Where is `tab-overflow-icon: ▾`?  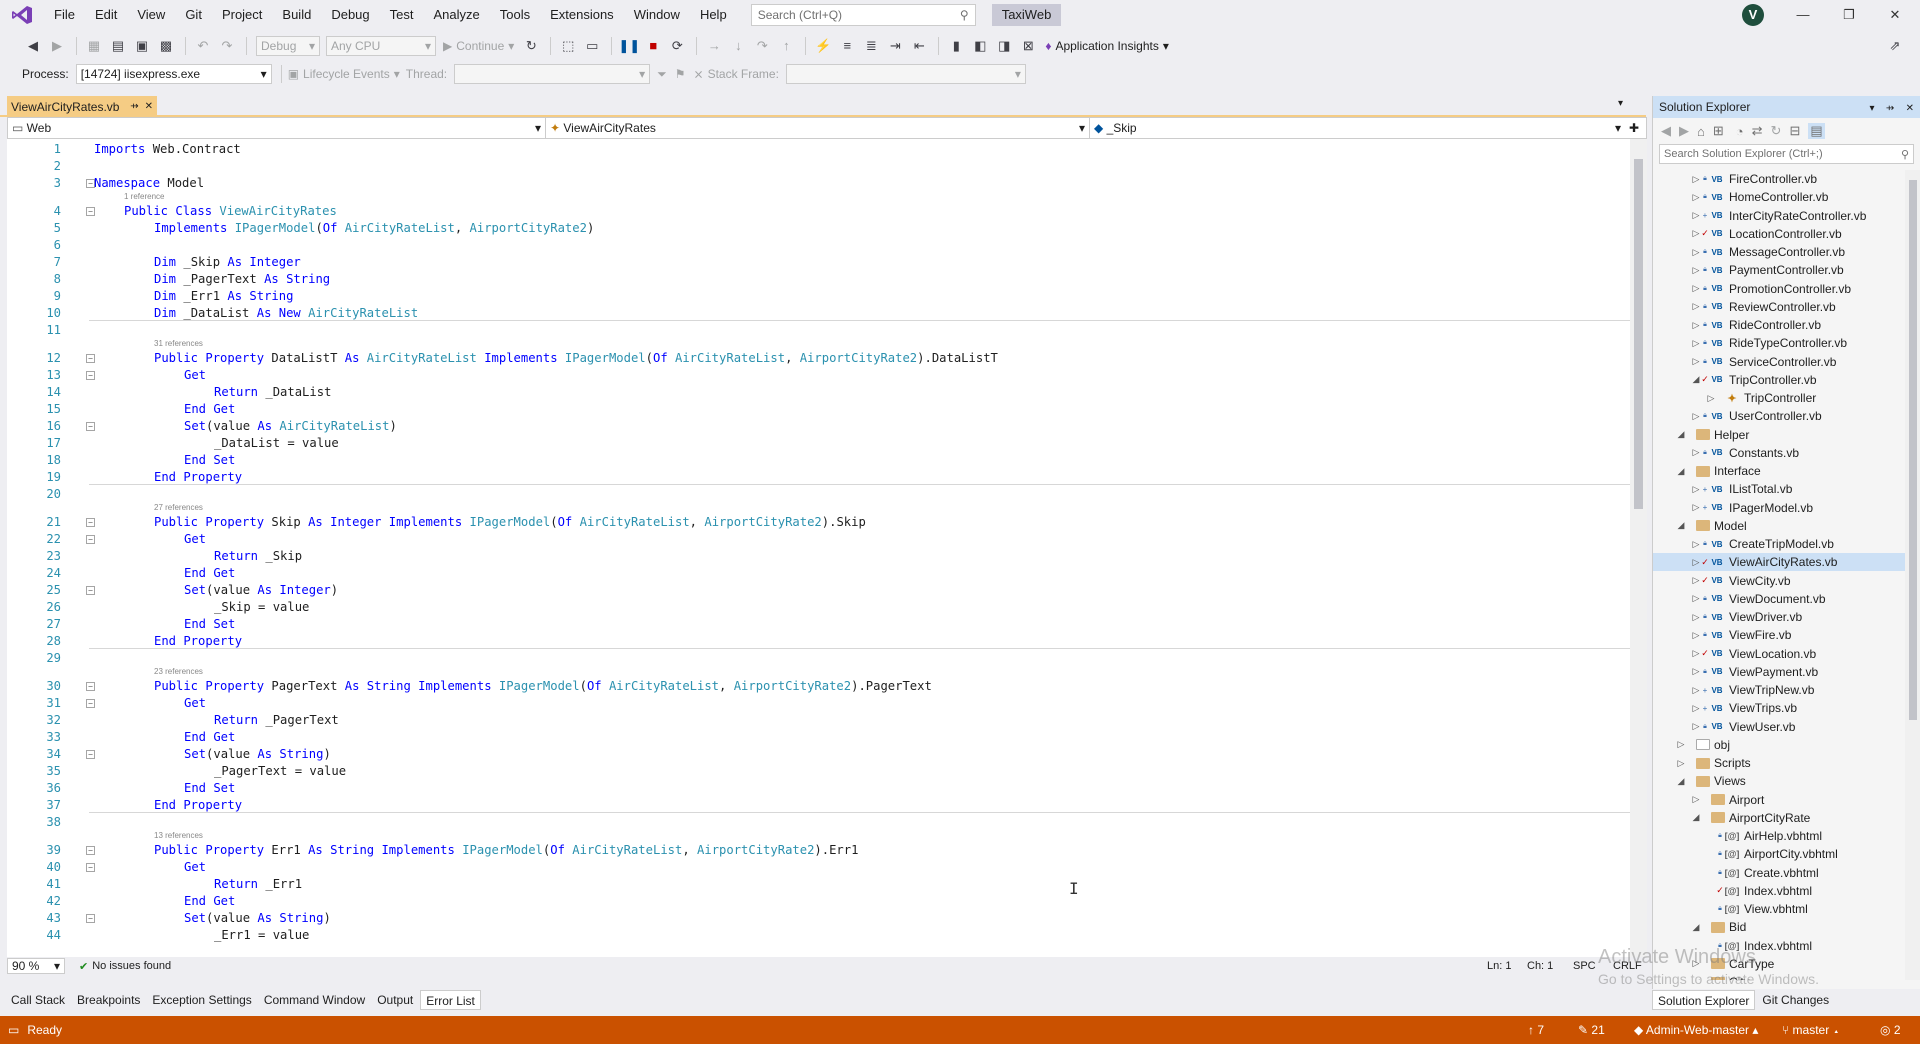 tab-overflow-icon: ▾ is located at coordinates (1620, 103).